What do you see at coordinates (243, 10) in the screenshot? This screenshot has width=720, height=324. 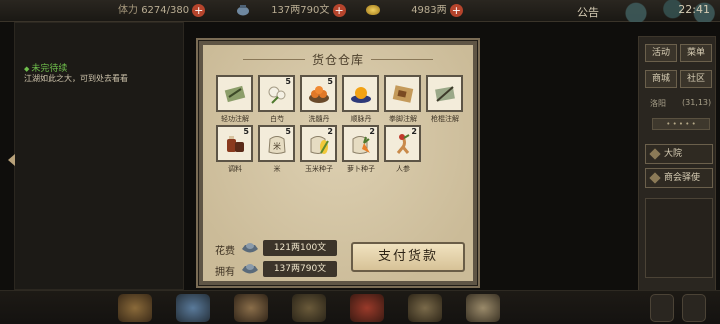 I see `coin-pouch-icon` at bounding box center [243, 10].